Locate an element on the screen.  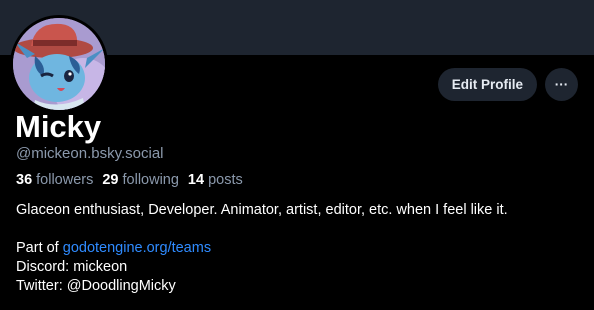
posts-stat: 14 posts is located at coordinates (215, 180).